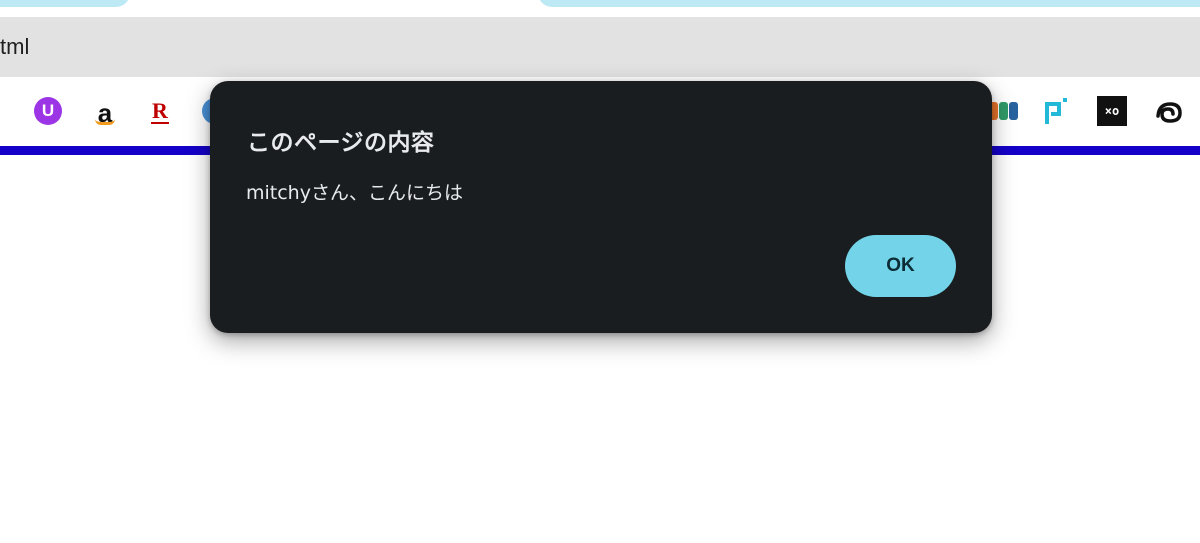 This screenshot has width=1200, height=543. What do you see at coordinates (14, 47) in the screenshot?
I see `url-text: tml` at bounding box center [14, 47].